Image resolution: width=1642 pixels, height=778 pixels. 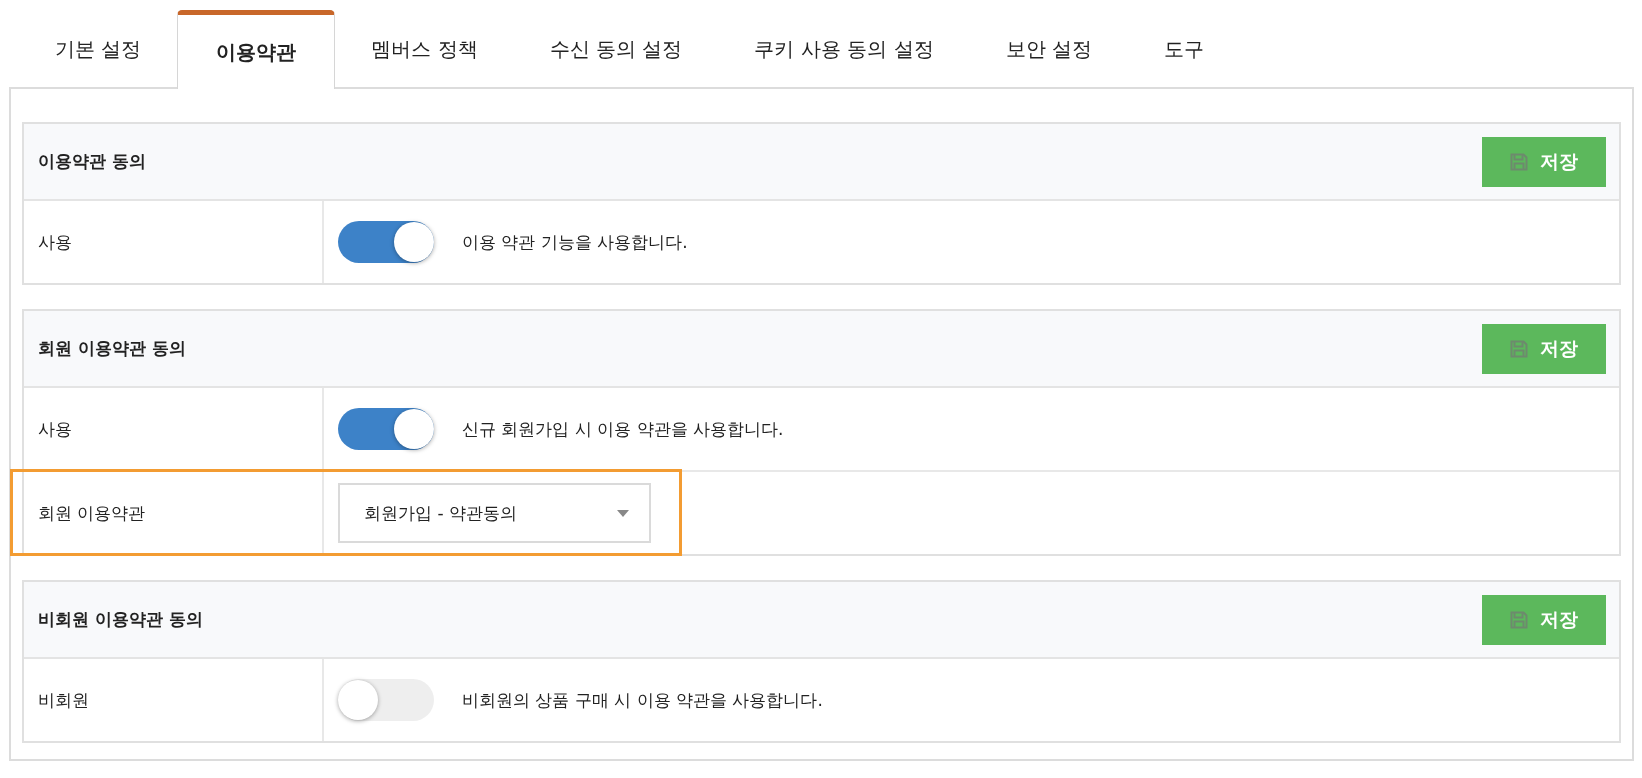 What do you see at coordinates (120, 619) in the screenshot?
I see `card-title: 비회원 이용약관 동의` at bounding box center [120, 619].